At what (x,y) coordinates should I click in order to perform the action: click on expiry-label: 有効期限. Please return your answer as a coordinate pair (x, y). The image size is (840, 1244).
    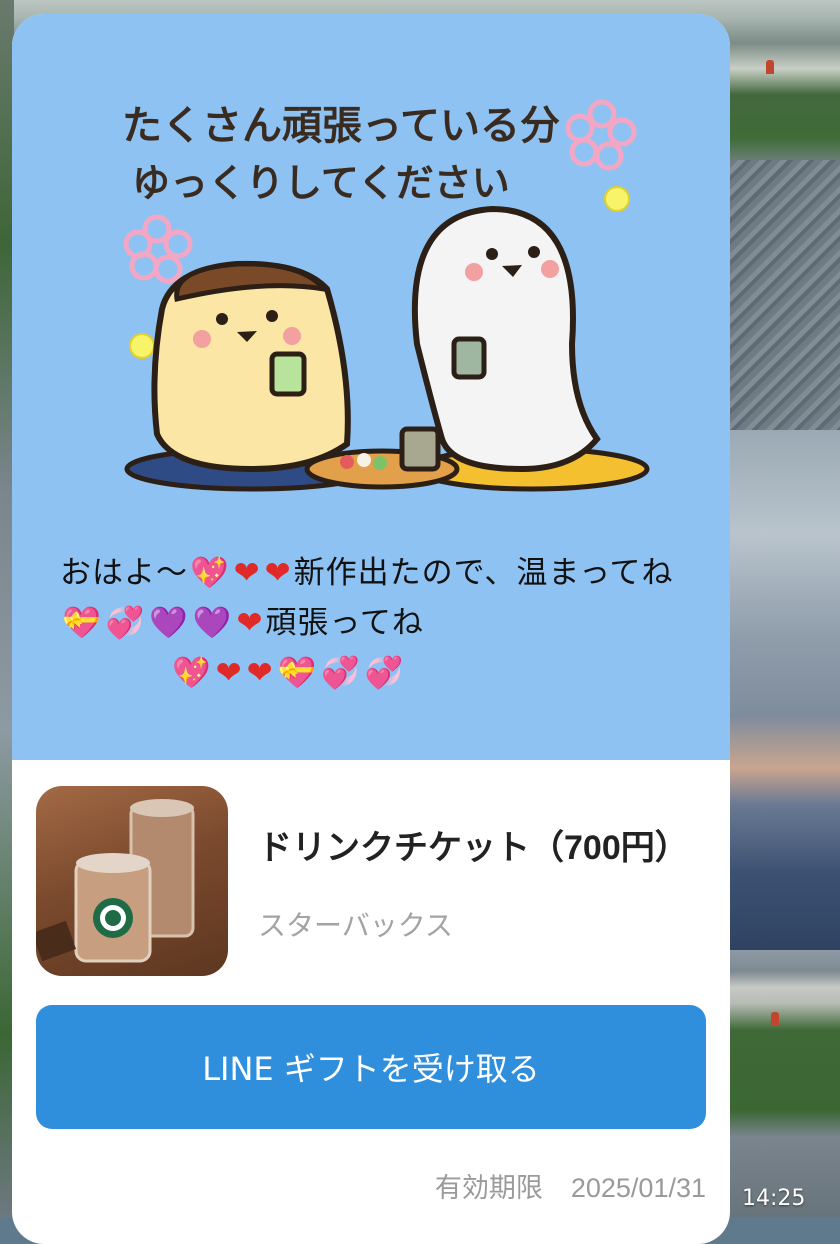
    Looking at the image, I should click on (488, 1188).